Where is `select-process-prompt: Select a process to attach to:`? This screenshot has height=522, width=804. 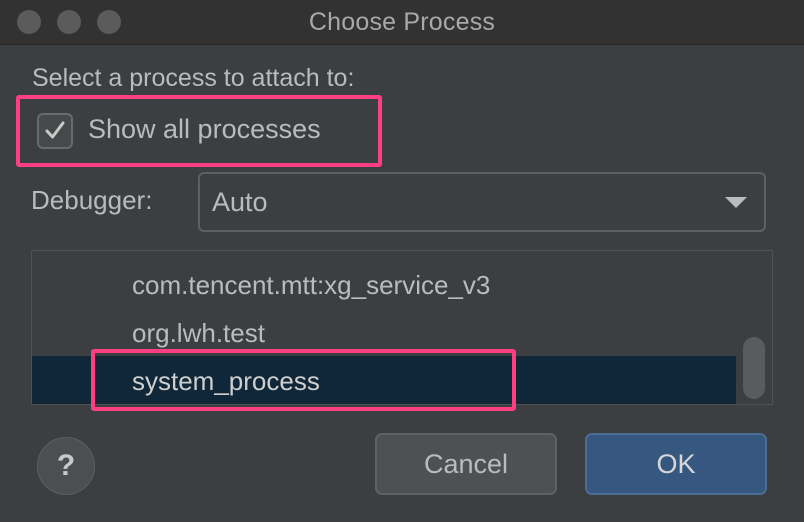 select-process-prompt: Select a process to attach to: is located at coordinates (193, 78).